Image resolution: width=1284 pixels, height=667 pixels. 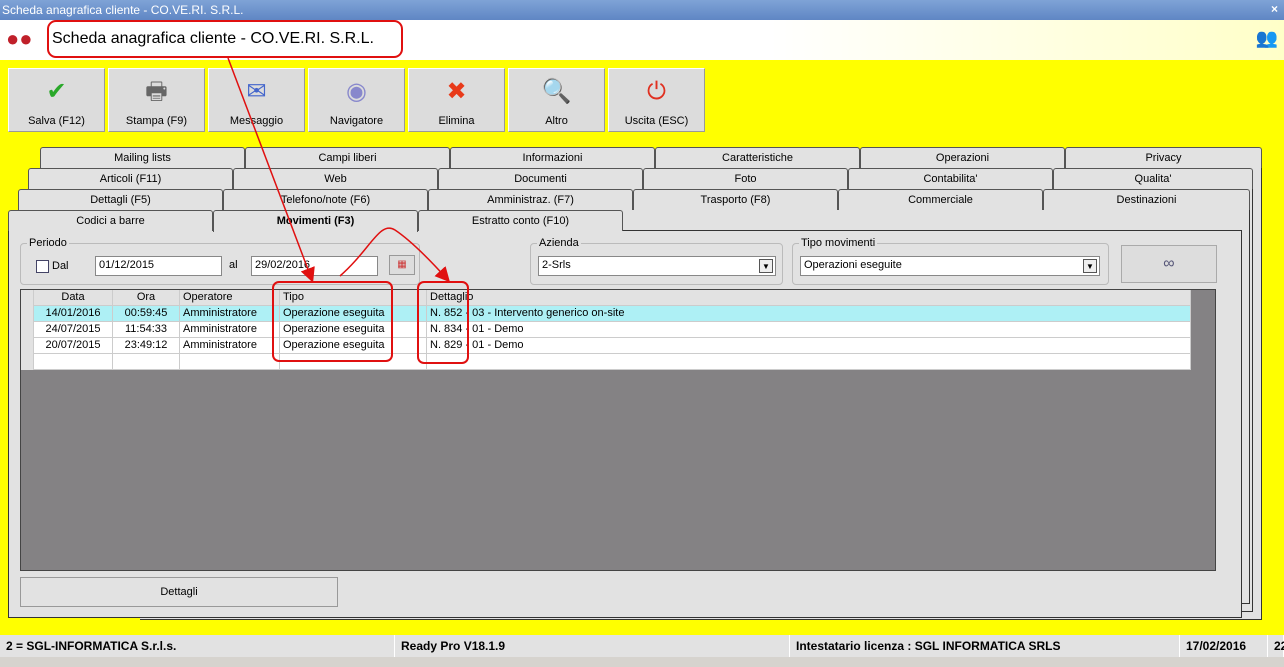 I want to click on toolbar-button-uscita: ⏻ Uscita (ESC), so click(x=656, y=100).